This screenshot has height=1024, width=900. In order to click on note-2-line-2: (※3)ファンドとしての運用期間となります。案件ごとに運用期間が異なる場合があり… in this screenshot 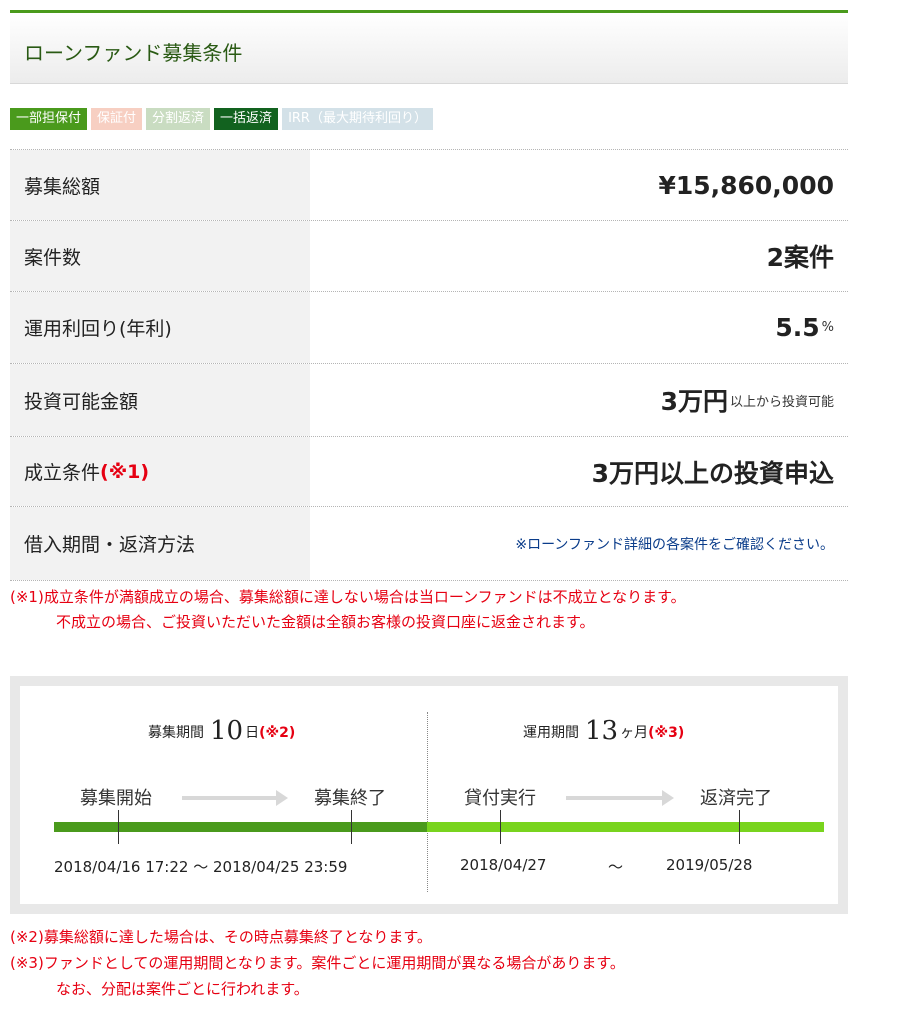, I will do `click(317, 963)`.